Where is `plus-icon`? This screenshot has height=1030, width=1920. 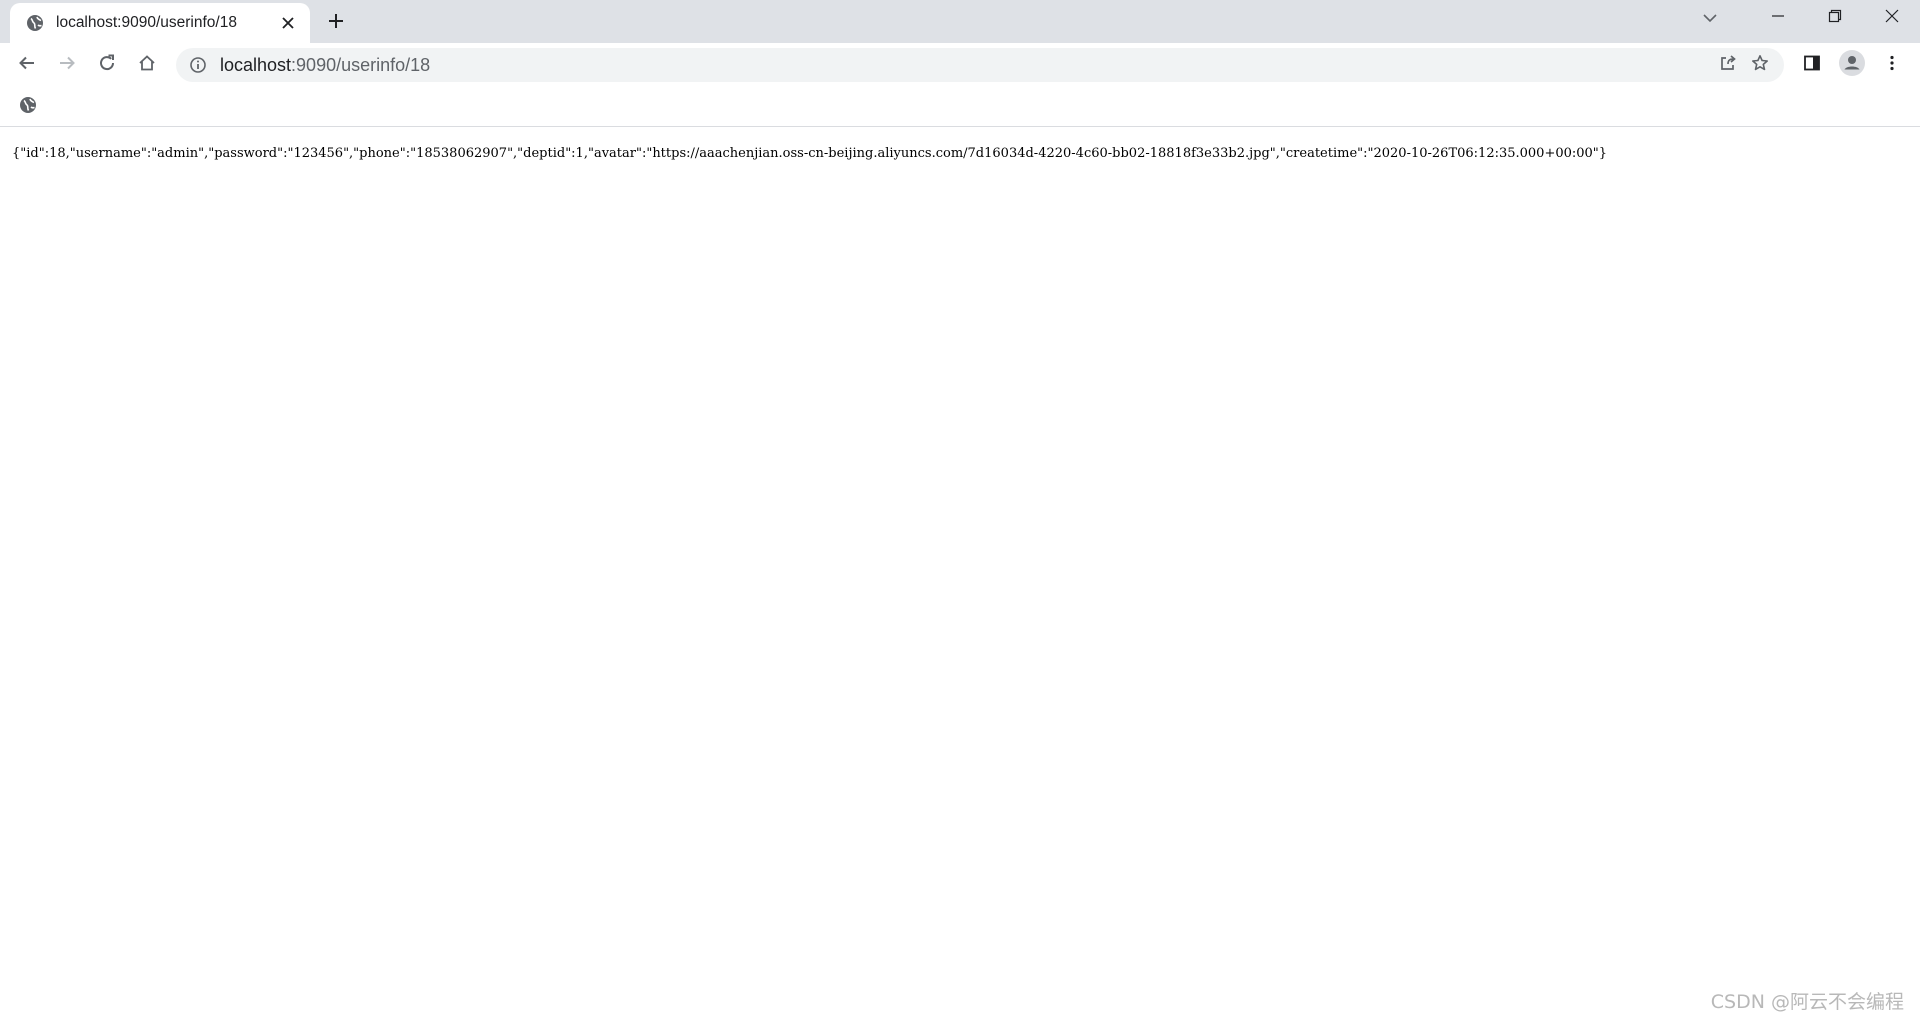 plus-icon is located at coordinates (336, 23).